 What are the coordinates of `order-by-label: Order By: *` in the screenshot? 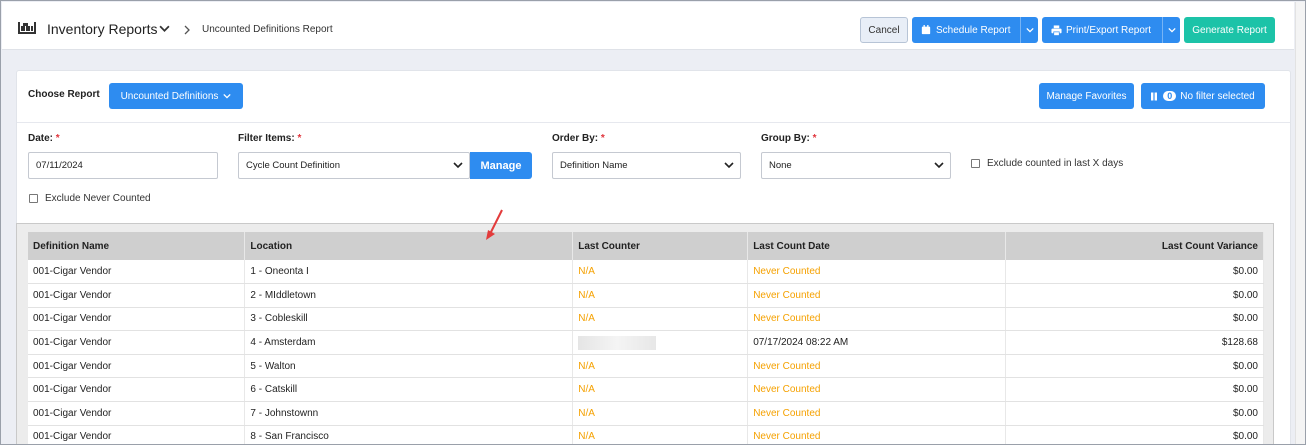 It's located at (578, 138).